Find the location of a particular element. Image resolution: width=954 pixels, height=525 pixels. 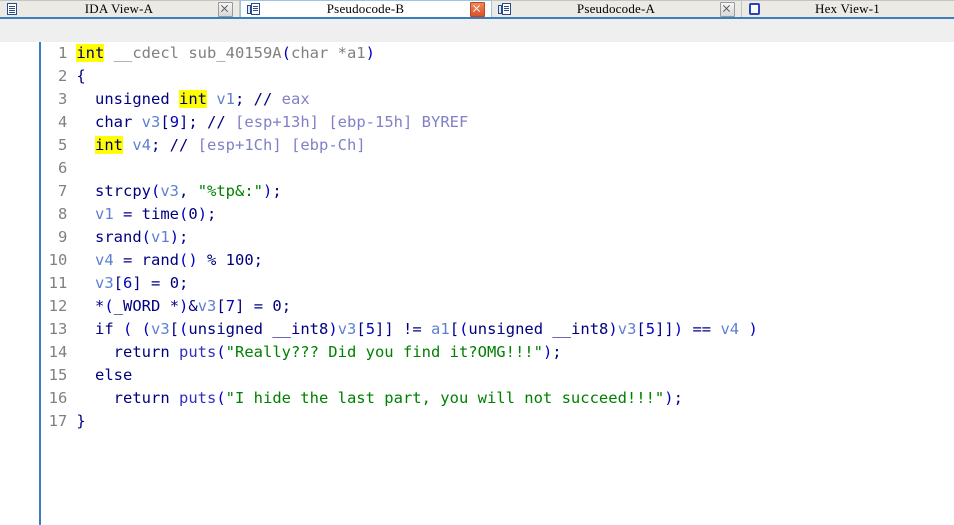

code-line: 1 int __cdecl sub_40159A(char *a1) is located at coordinates (477, 40).